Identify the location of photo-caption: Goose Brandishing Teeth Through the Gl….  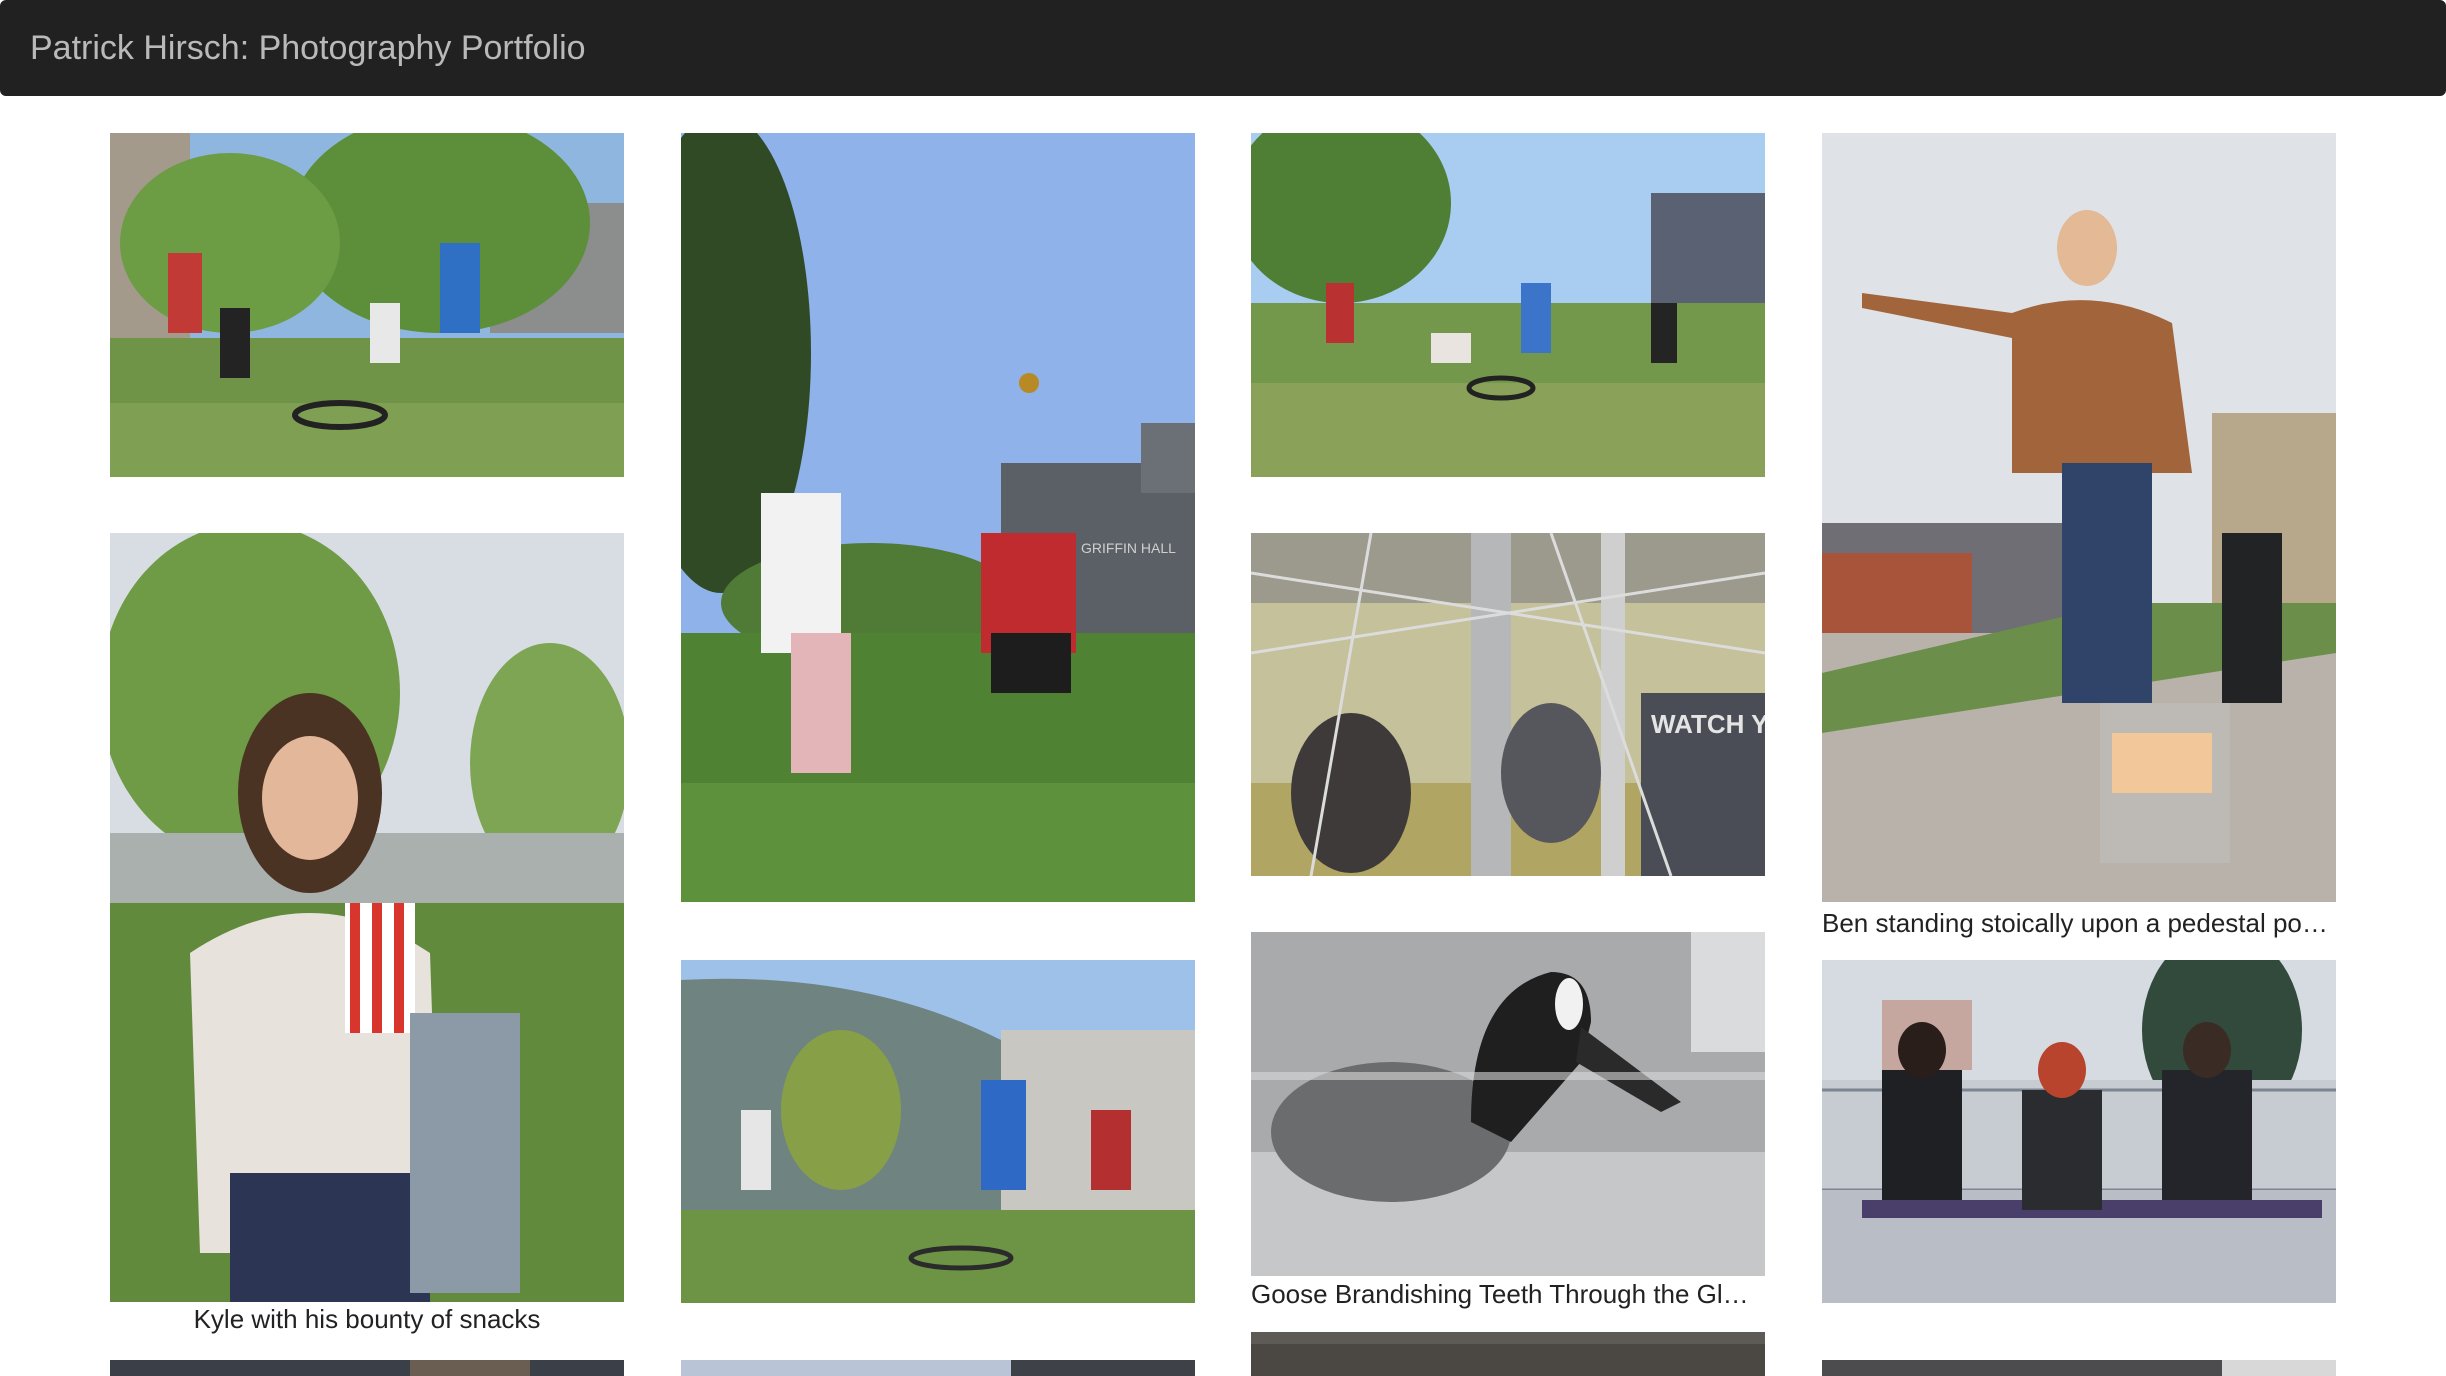
(1500, 1294).